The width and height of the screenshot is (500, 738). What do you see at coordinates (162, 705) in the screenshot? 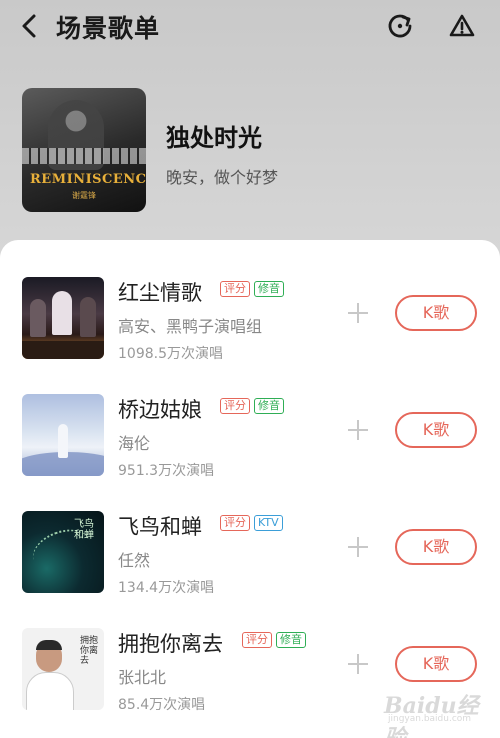
I see `song-play-count: 85.4万次演唱` at bounding box center [162, 705].